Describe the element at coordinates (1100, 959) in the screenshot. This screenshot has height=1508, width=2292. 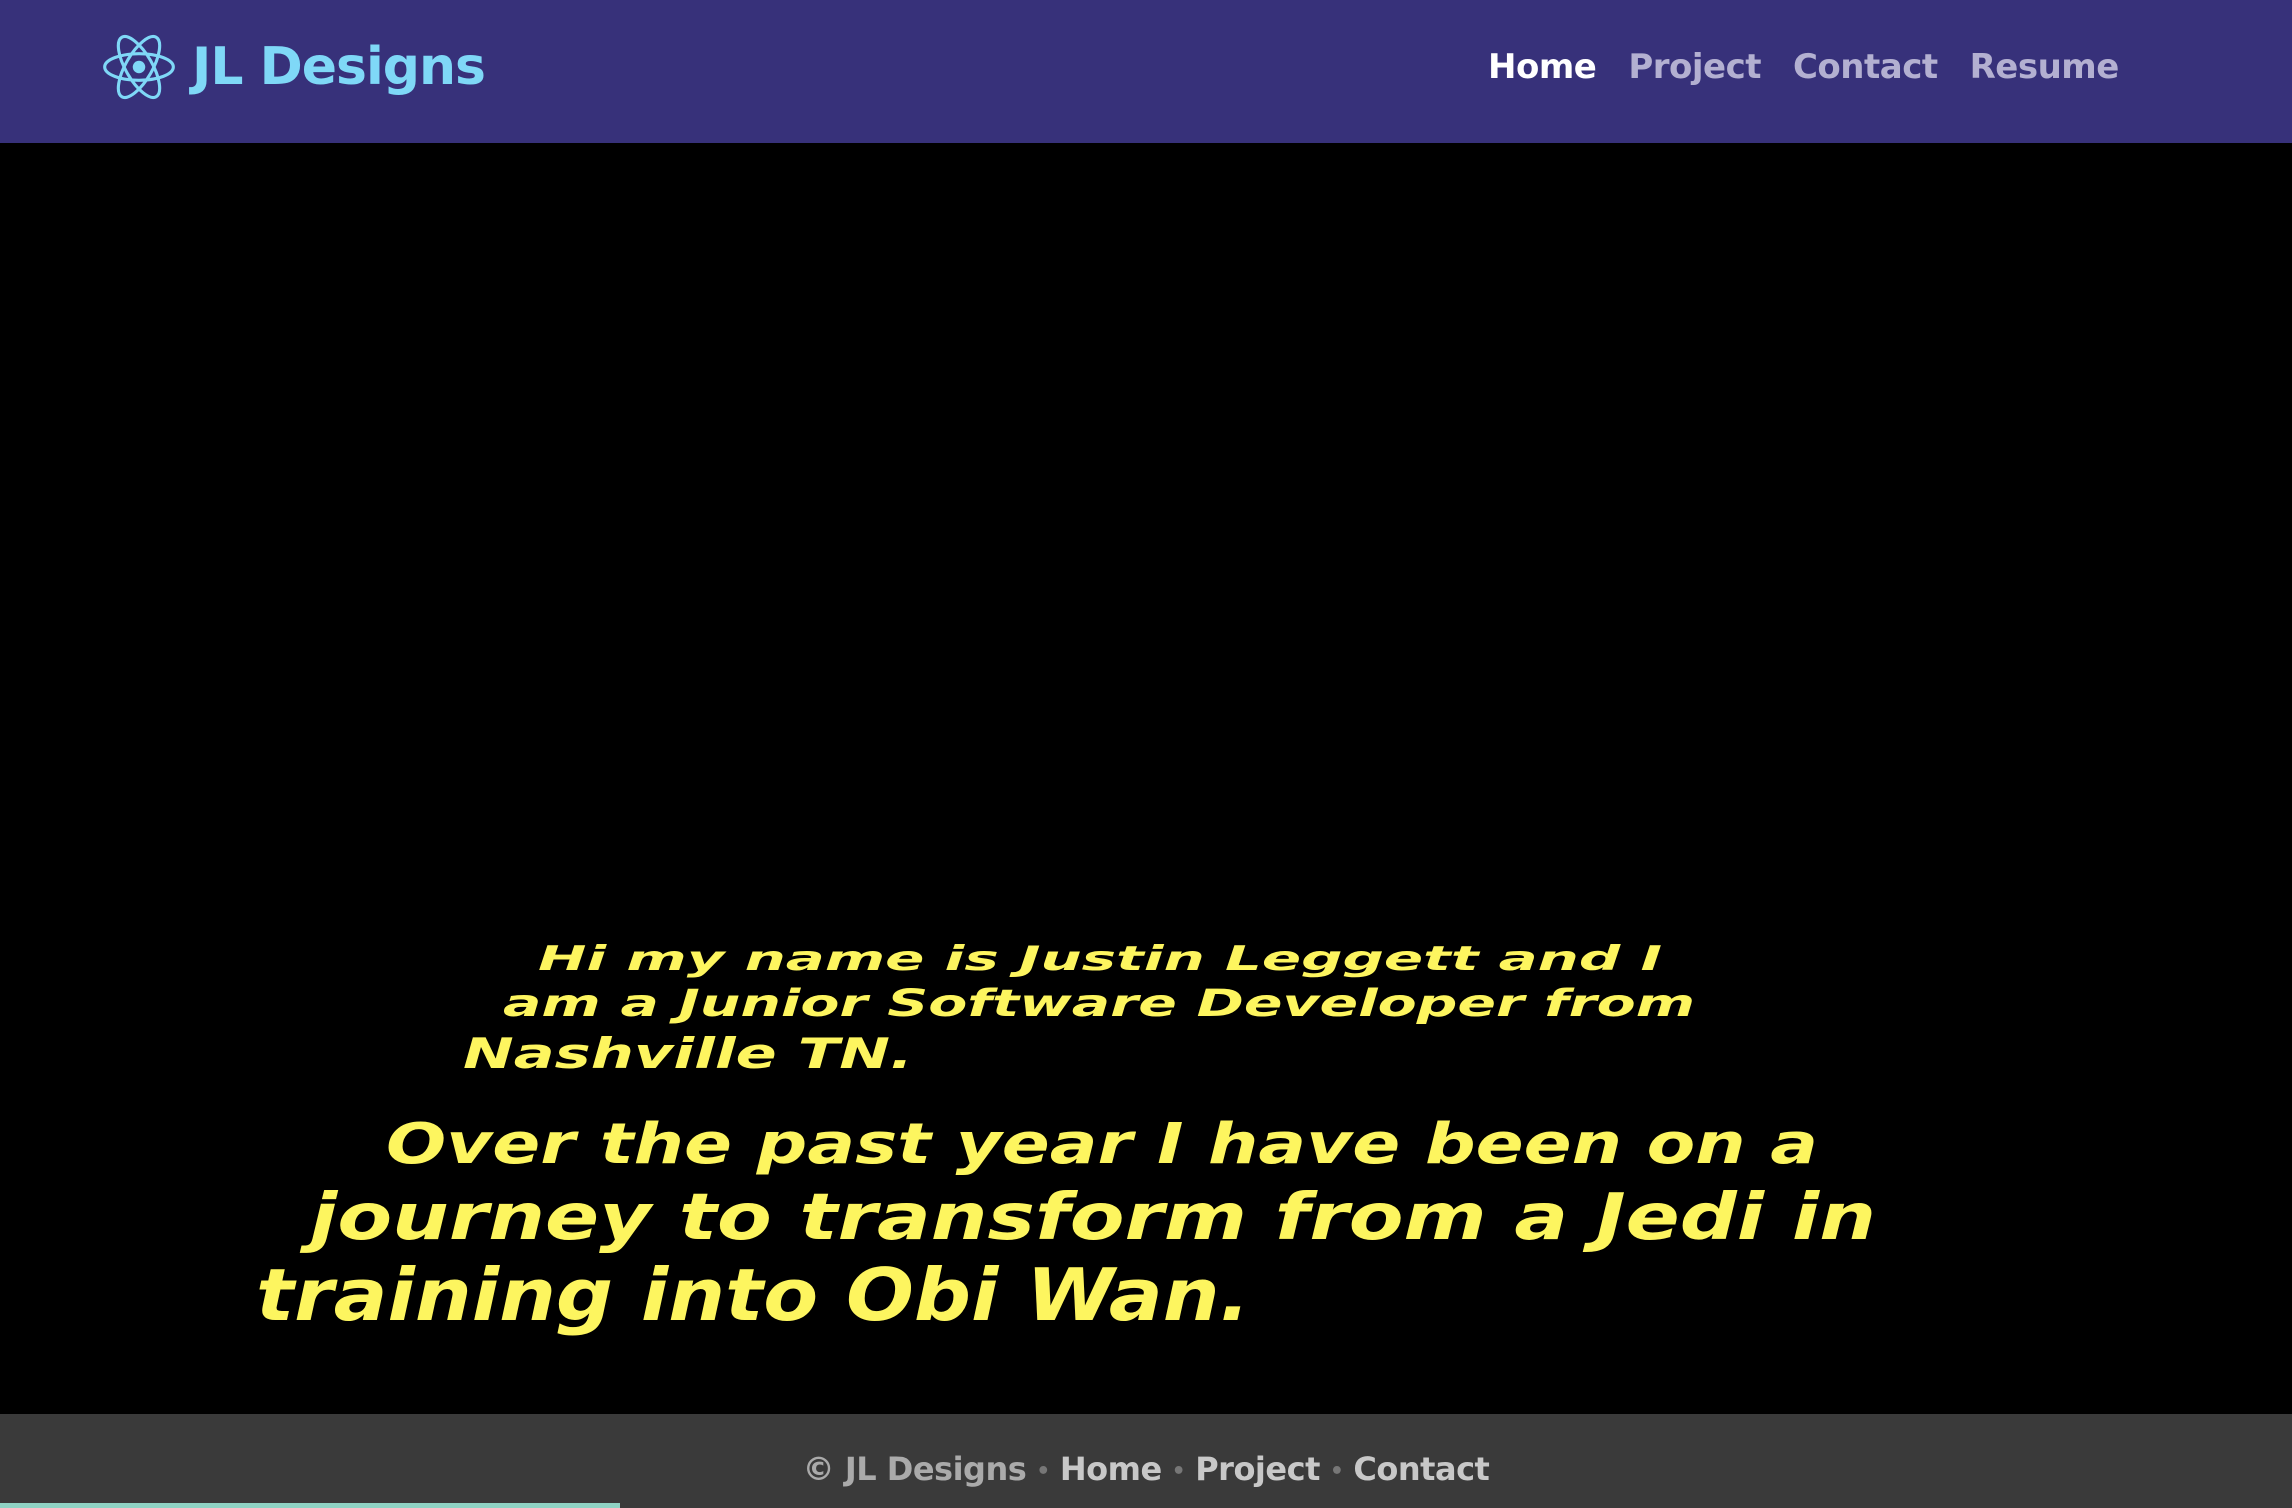
I see `crawl-line: Hi my name is Justin Leggett and I` at that location.